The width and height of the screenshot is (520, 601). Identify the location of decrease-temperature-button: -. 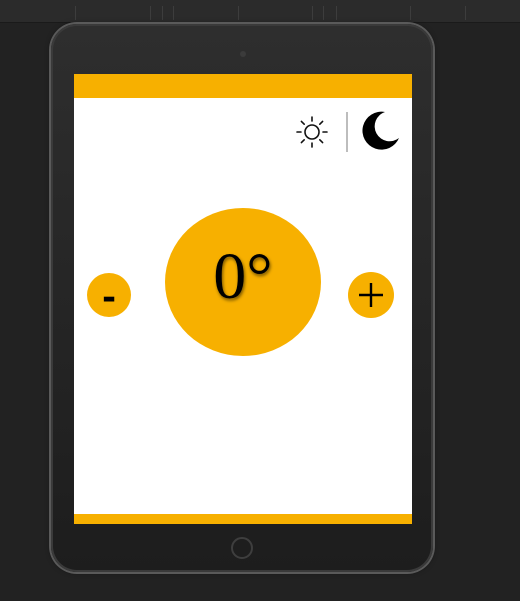
(109, 295).